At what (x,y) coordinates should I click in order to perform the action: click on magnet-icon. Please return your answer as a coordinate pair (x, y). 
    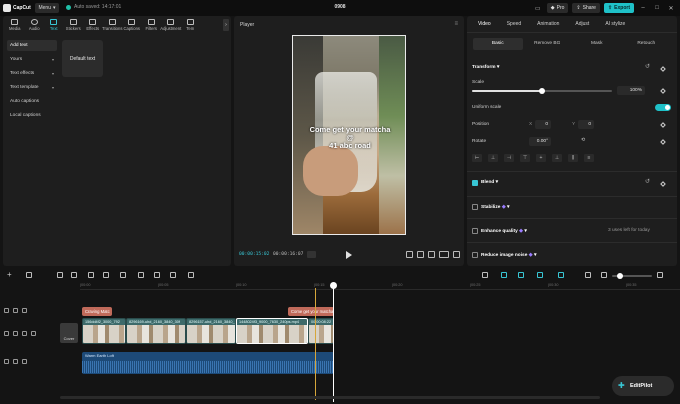
    Looking at the image, I should click on (504, 275).